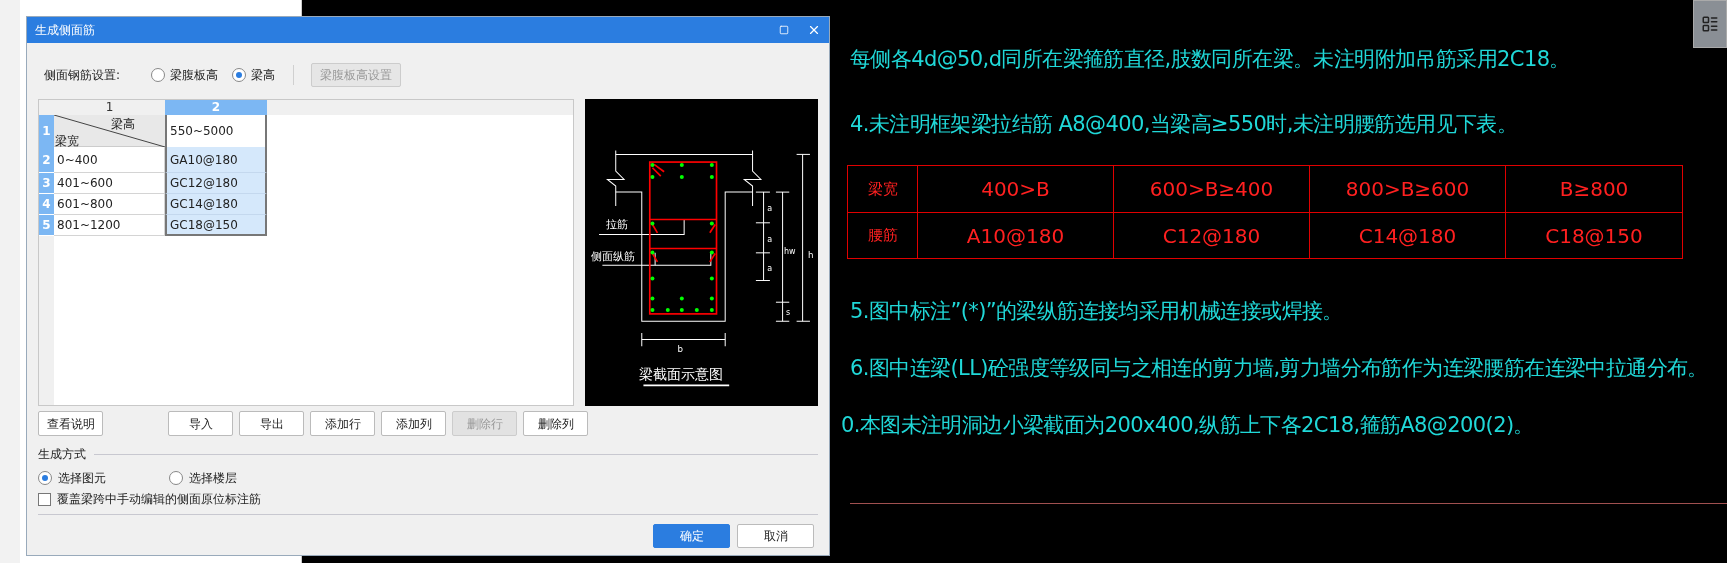  I want to click on table-cell: GA10@180, so click(216, 160).